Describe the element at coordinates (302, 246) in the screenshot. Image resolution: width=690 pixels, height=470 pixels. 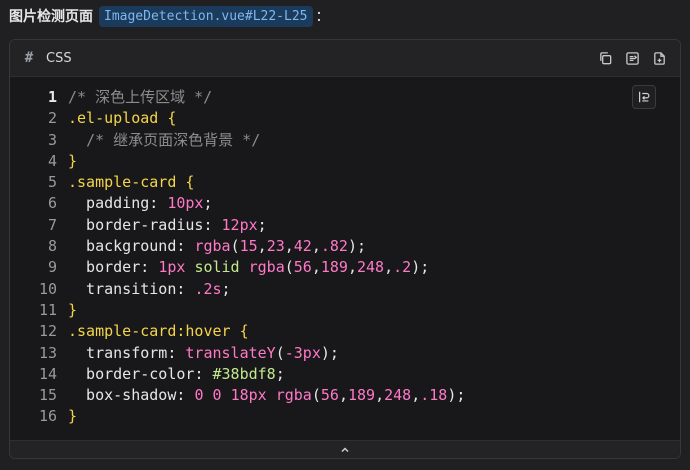
I see `code-token: 42` at that location.